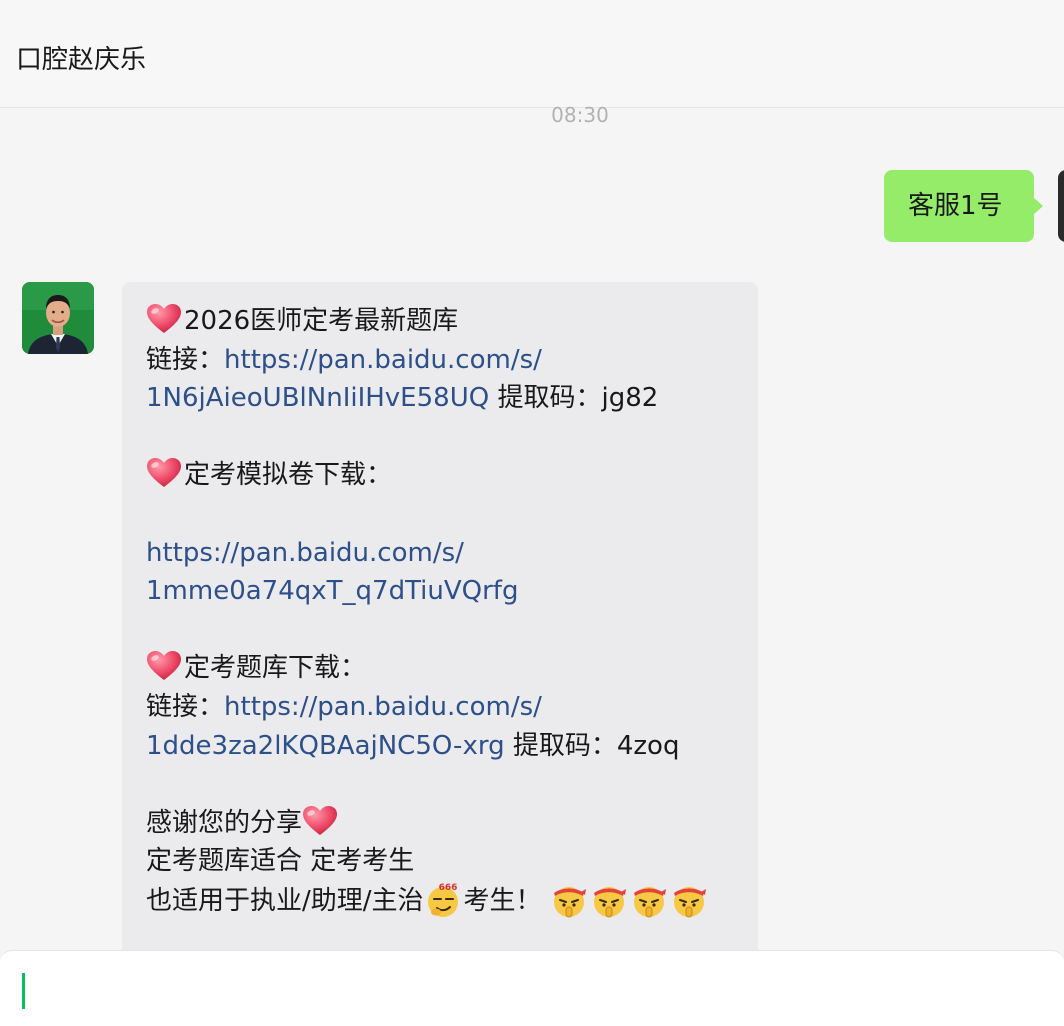 Image resolution: width=1064 pixels, height=1026 pixels. What do you see at coordinates (506, 900) in the screenshot?
I see `message-text: 考生！` at bounding box center [506, 900].